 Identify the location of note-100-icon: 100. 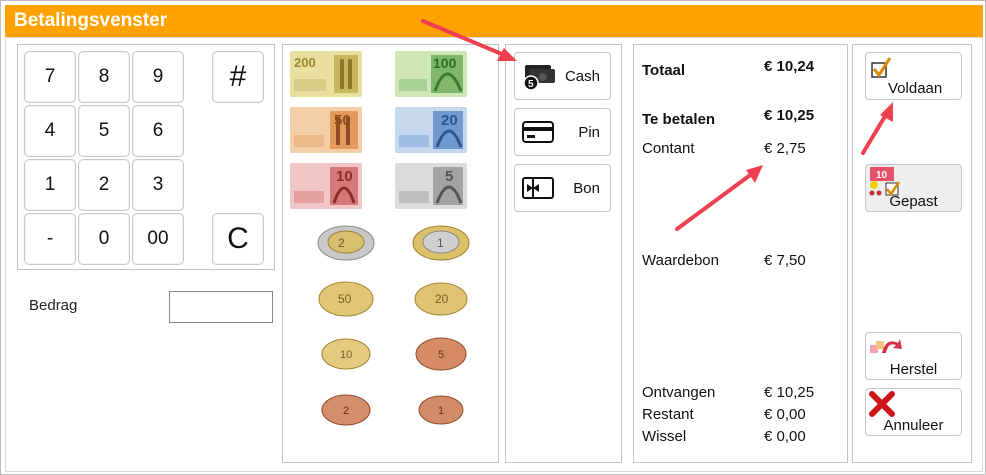
(431, 74).